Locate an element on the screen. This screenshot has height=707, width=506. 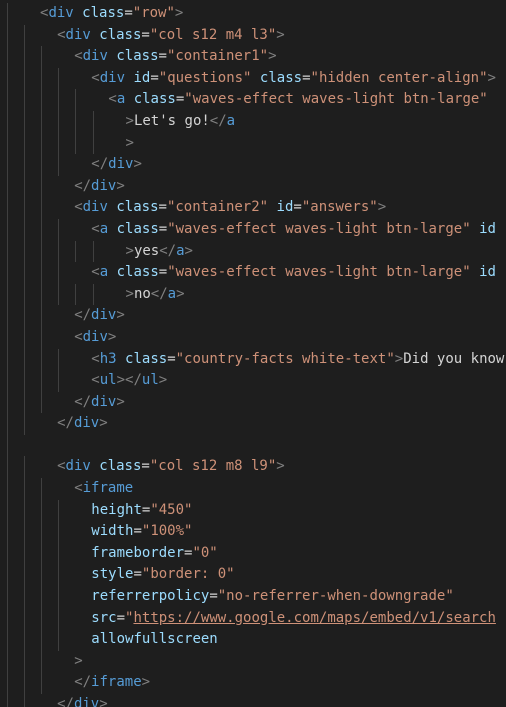
code-line-content: >Let's go!</a is located at coordinates (181, 122).